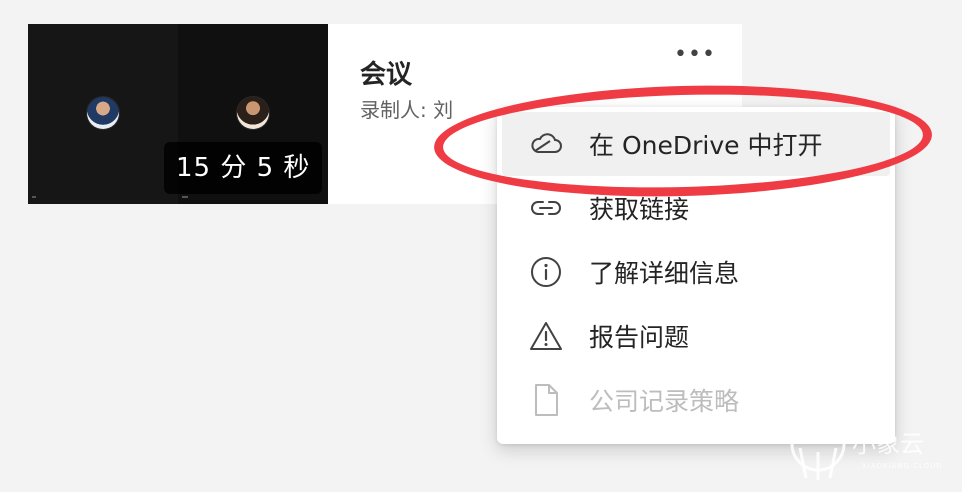  What do you see at coordinates (243, 168) in the screenshot?
I see `duration-badge: 15 分 5 秒` at bounding box center [243, 168].